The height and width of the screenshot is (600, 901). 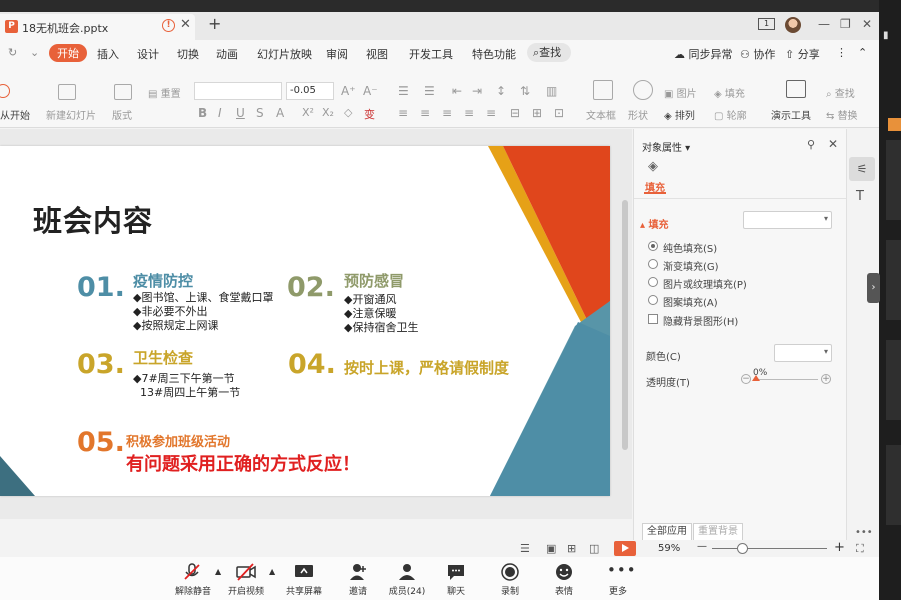 I want to click on close-panel-icon: ✕, so click(x=833, y=144).